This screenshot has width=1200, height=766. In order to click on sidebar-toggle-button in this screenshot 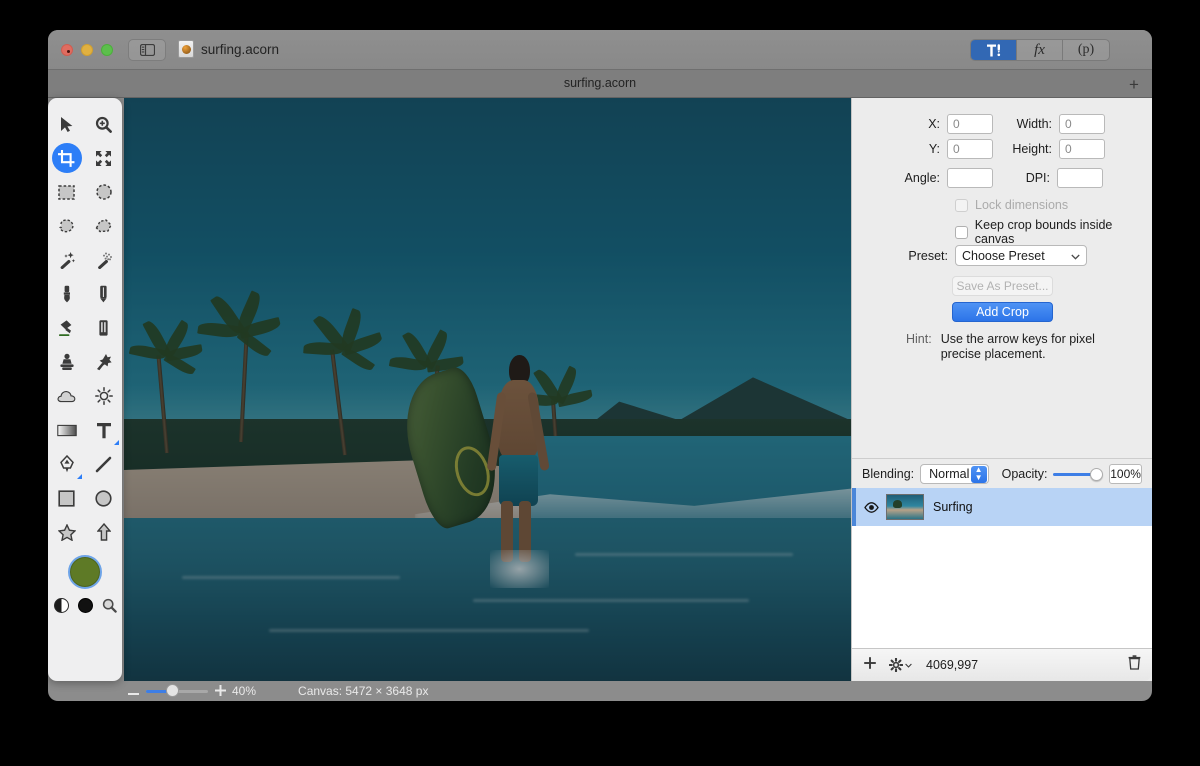, I will do `click(147, 50)`.